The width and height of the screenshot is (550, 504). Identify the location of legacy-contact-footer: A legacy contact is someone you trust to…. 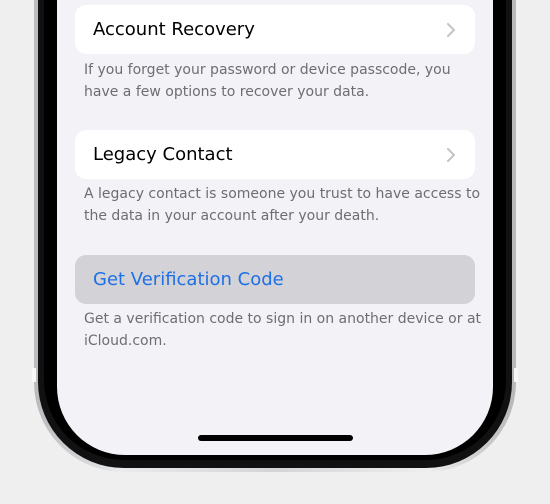
(282, 205).